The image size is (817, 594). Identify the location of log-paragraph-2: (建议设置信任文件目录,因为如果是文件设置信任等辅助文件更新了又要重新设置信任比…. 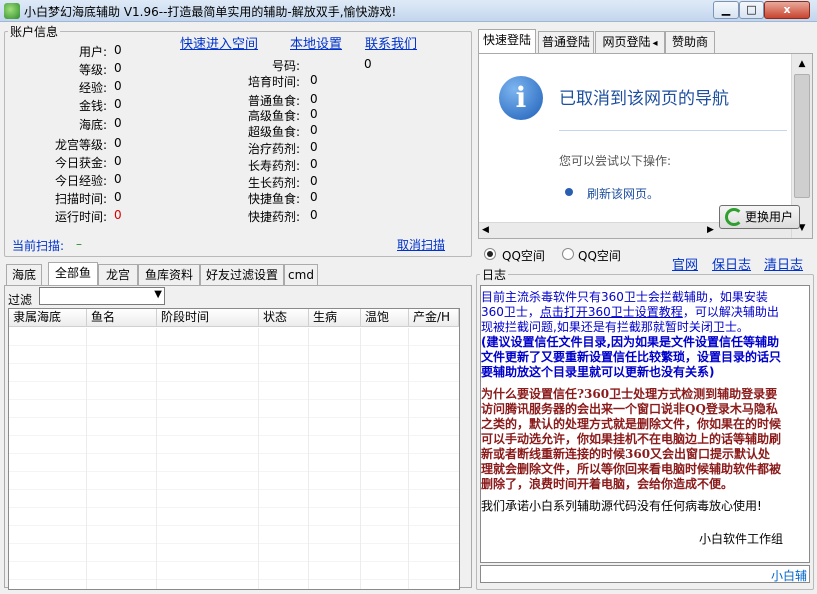
(631, 357).